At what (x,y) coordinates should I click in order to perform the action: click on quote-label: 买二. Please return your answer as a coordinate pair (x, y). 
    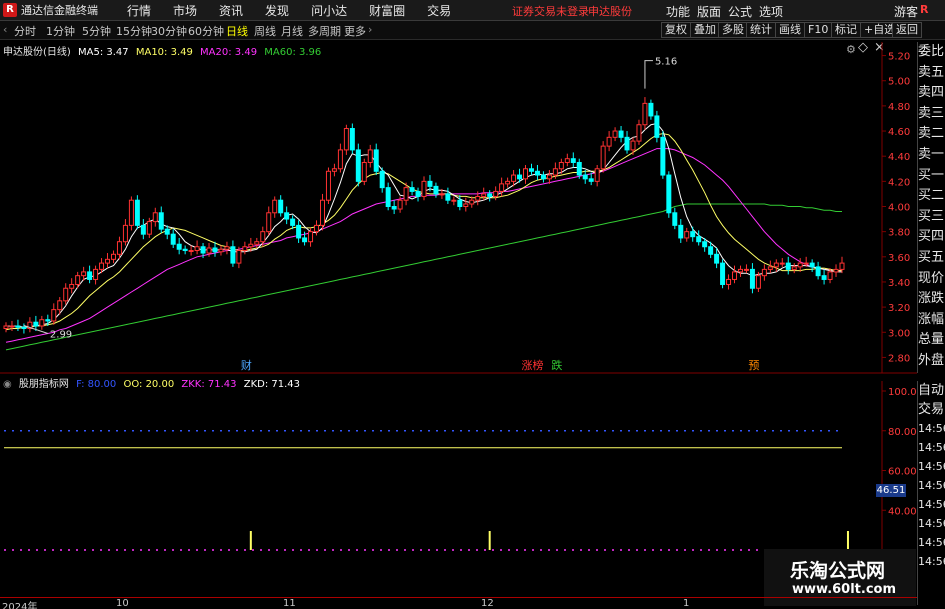
    Looking at the image, I should click on (931, 196).